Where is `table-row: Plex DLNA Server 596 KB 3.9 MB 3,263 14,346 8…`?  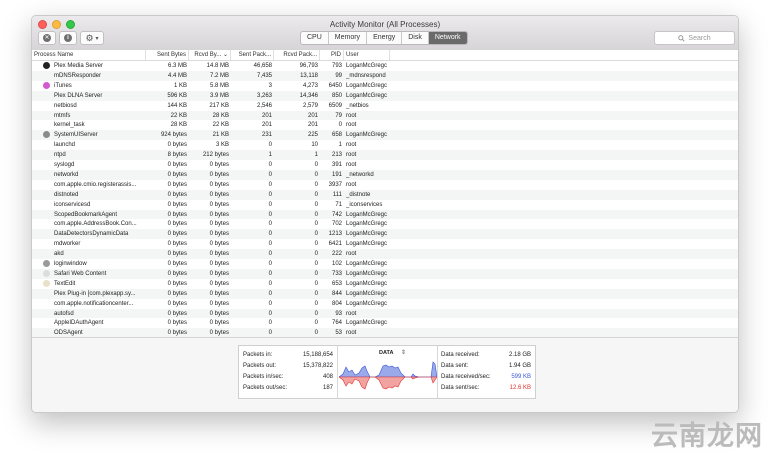
table-row: Plex DLNA Server 596 KB 3.9 MB 3,263 14,346 8… is located at coordinates (385, 95).